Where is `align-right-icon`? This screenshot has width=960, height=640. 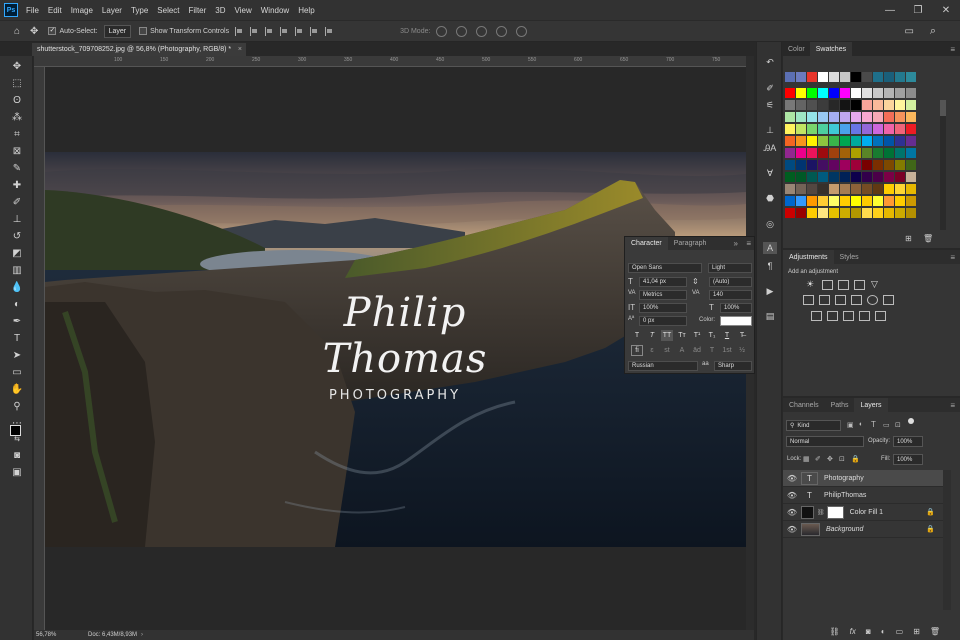
align-right-icon is located at coordinates (269, 31).